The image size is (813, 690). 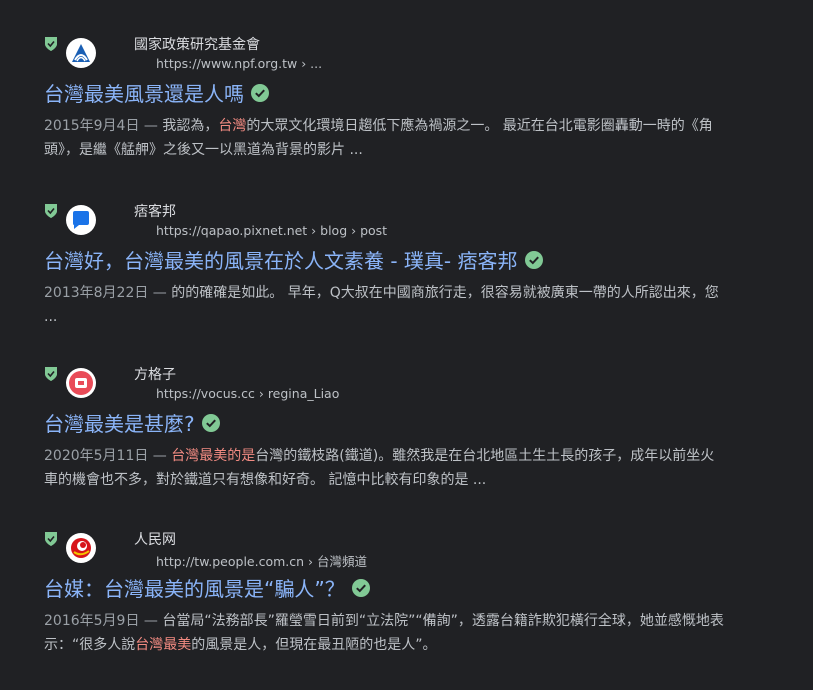 I want to click on result-title: 台灣好，台灣最美的風景在於人文素養 - 璞真- 痞客邦, so click(x=281, y=259).